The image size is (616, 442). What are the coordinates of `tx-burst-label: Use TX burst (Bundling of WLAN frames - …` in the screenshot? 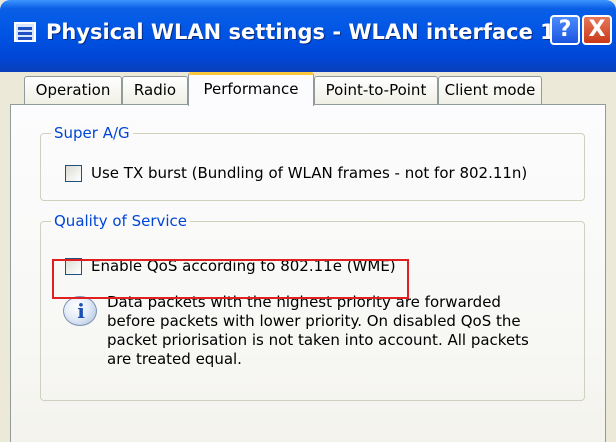 It's located at (309, 173).